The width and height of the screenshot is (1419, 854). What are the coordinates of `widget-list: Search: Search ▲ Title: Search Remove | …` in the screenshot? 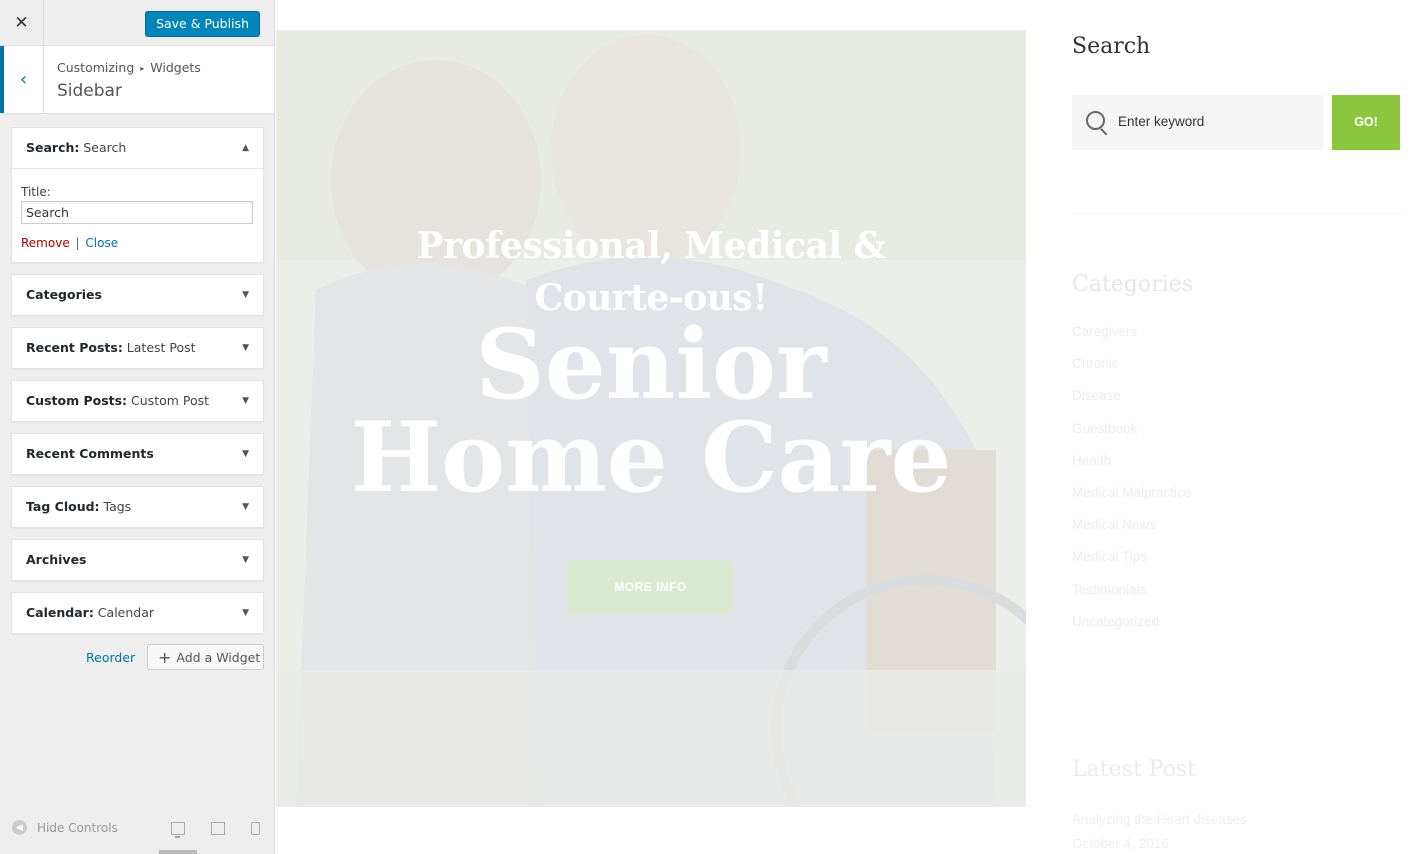 It's located at (137, 386).